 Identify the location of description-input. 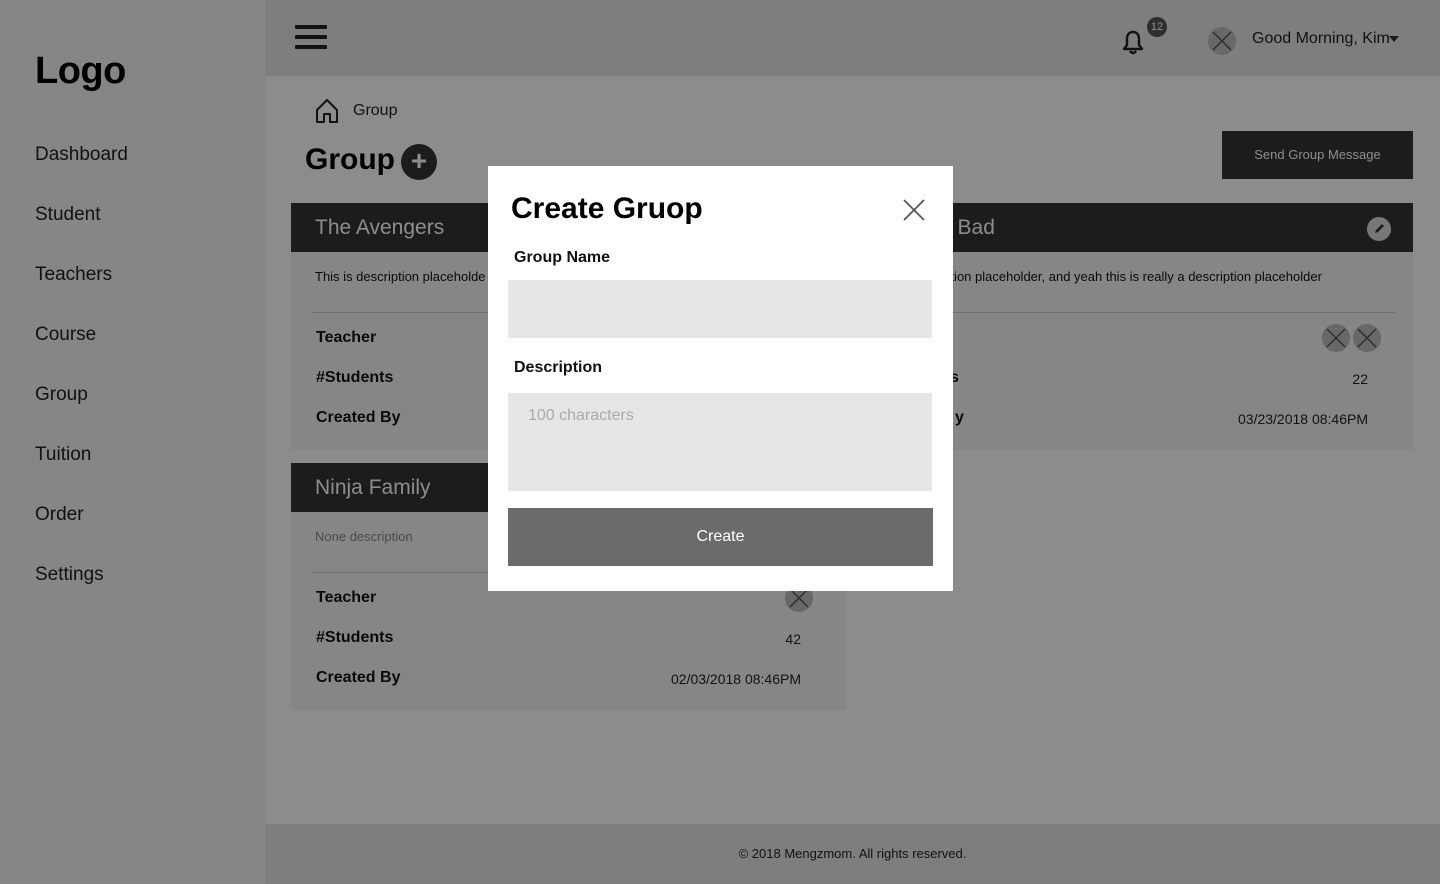
(720, 442).